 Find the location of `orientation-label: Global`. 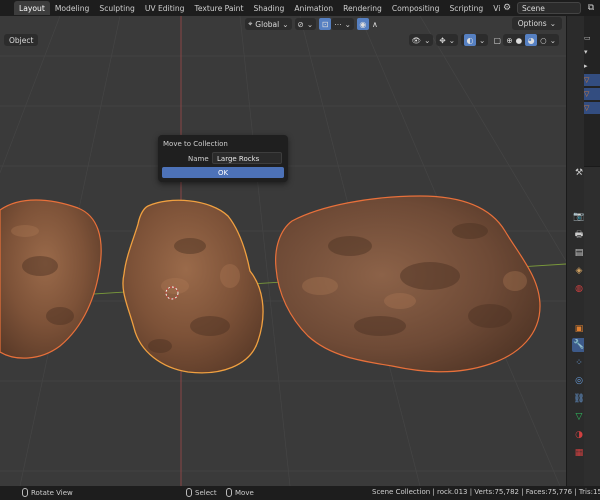

orientation-label: Global is located at coordinates (267, 24).